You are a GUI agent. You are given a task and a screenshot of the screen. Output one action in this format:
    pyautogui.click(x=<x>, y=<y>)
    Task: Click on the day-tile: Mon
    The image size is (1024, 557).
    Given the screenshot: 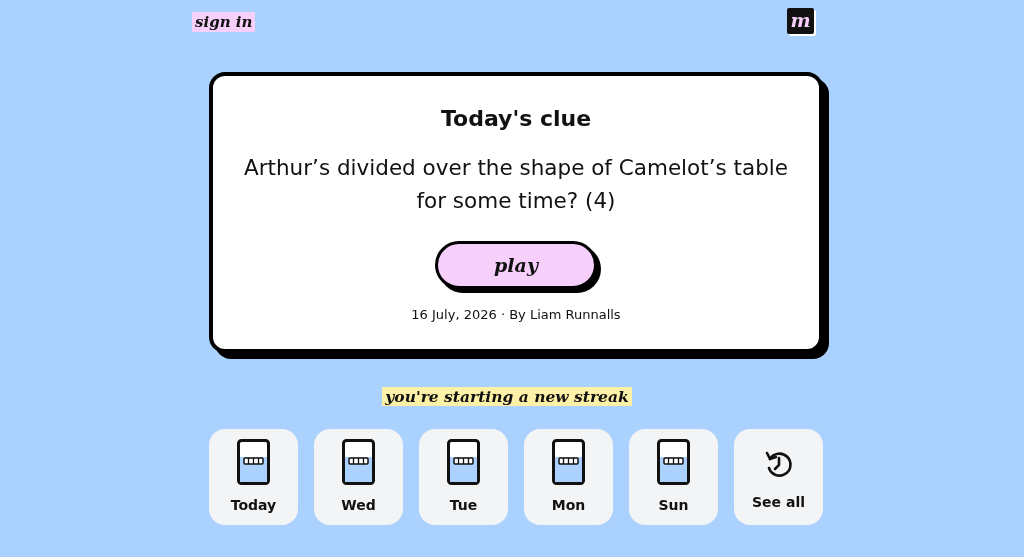 What is the action you would take?
    pyautogui.click(x=568, y=476)
    